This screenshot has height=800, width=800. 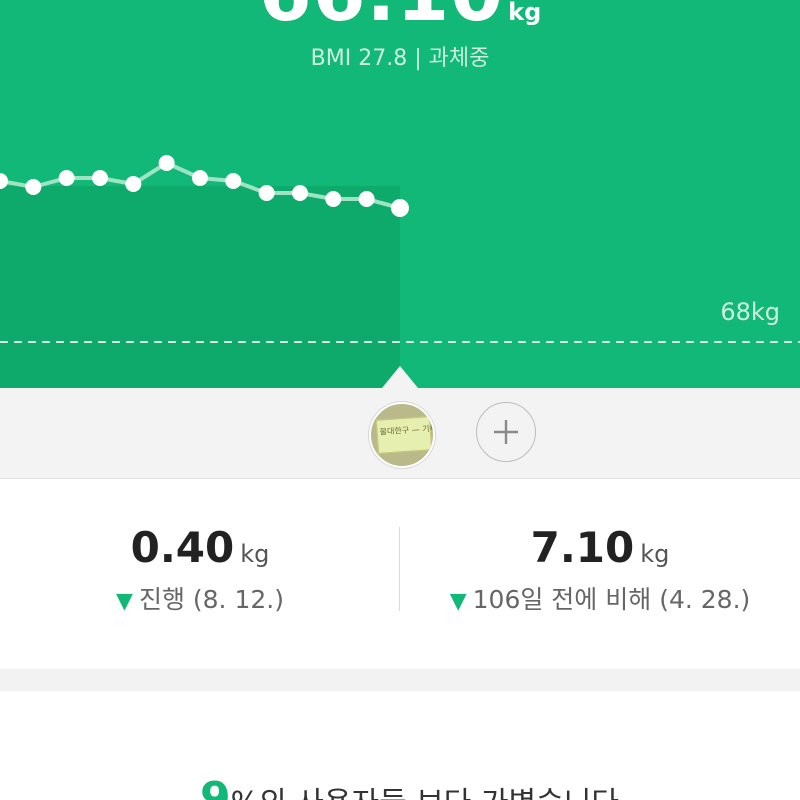 What do you see at coordinates (255, 554) in the screenshot?
I see `stat-progress-unit: kg` at bounding box center [255, 554].